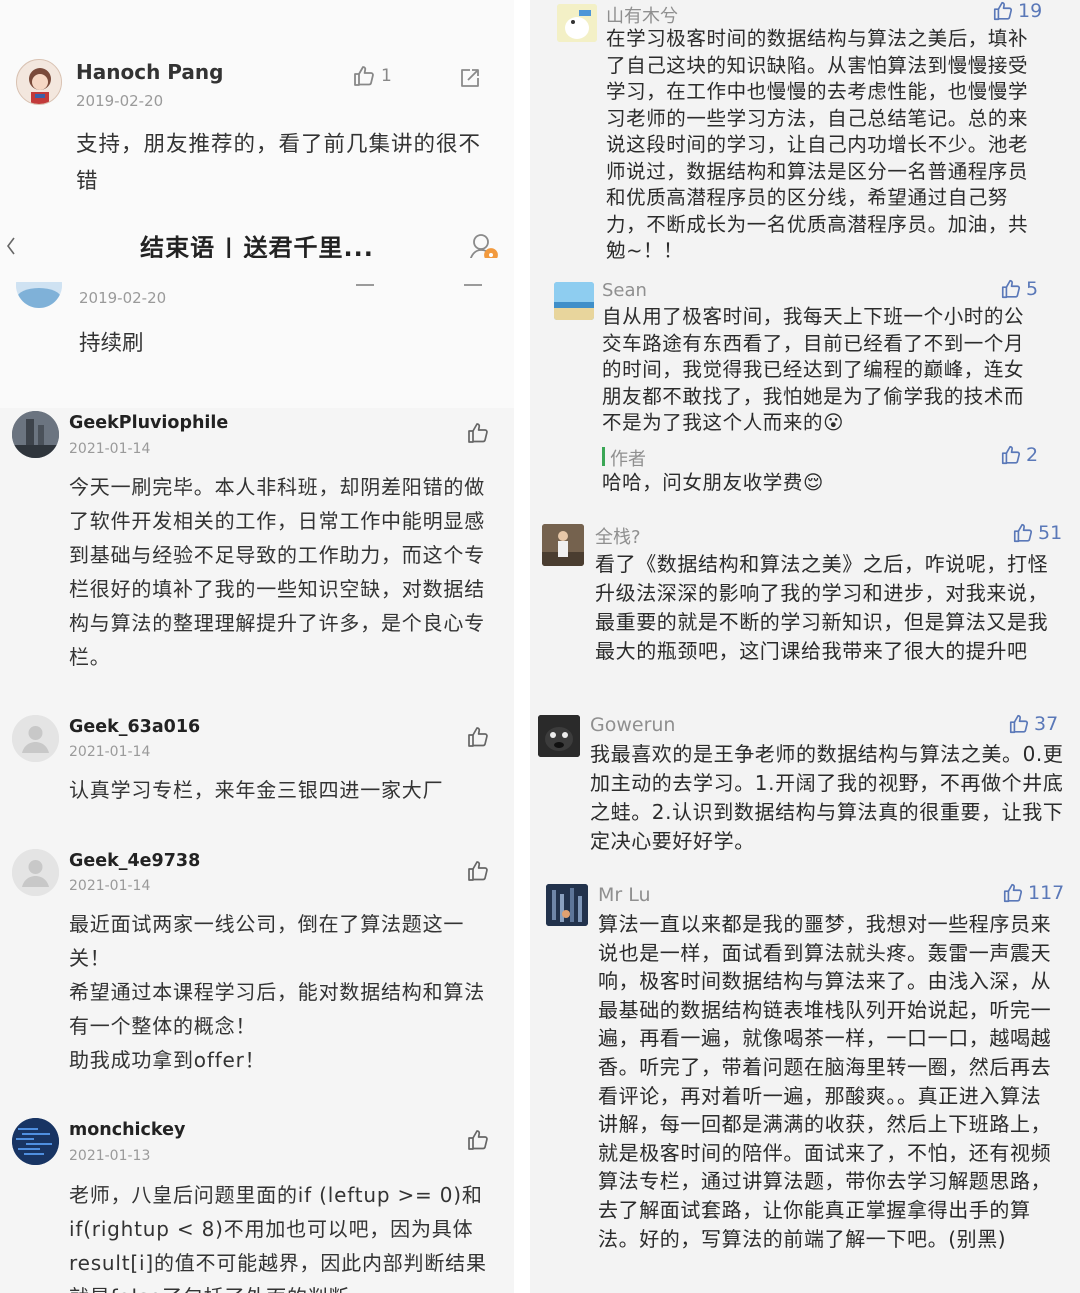 Image resolution: width=1080 pixels, height=1293 pixels. What do you see at coordinates (279, 163) in the screenshot?
I see `comment-text: 支持，朋友推荐的，看了前几集讲的很不错` at bounding box center [279, 163].